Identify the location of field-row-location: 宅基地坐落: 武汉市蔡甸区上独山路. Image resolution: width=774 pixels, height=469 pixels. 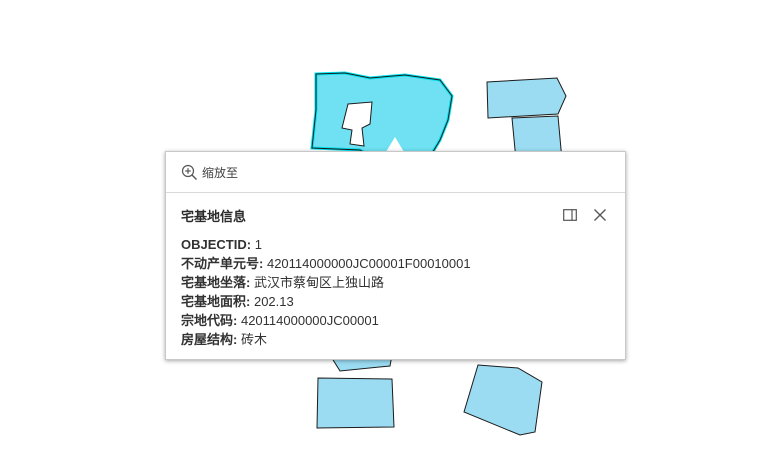
(395, 282).